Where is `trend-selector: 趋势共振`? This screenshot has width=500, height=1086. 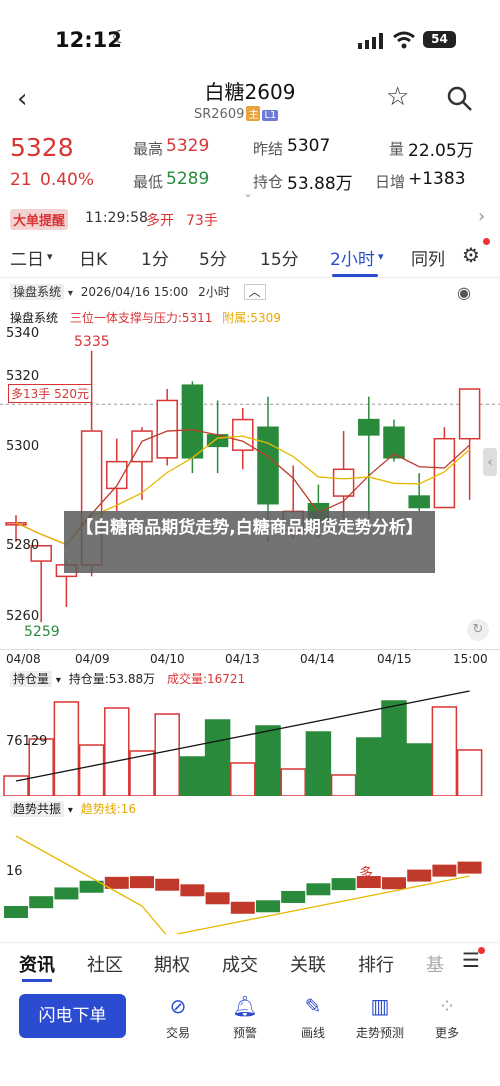
trend-selector: 趋势共振 is located at coordinates (37, 809).